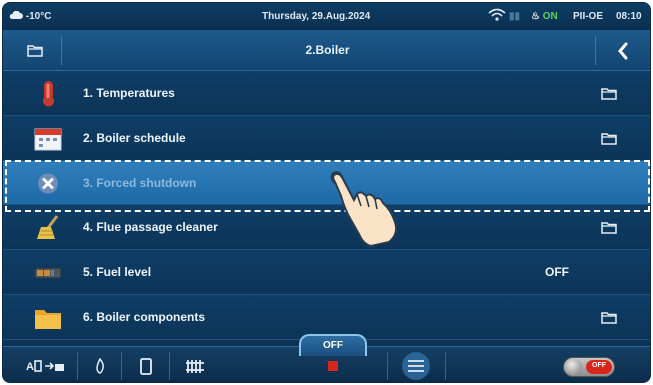 The height and width of the screenshot is (385, 653). I want to click on radiator-button, so click(195, 364).